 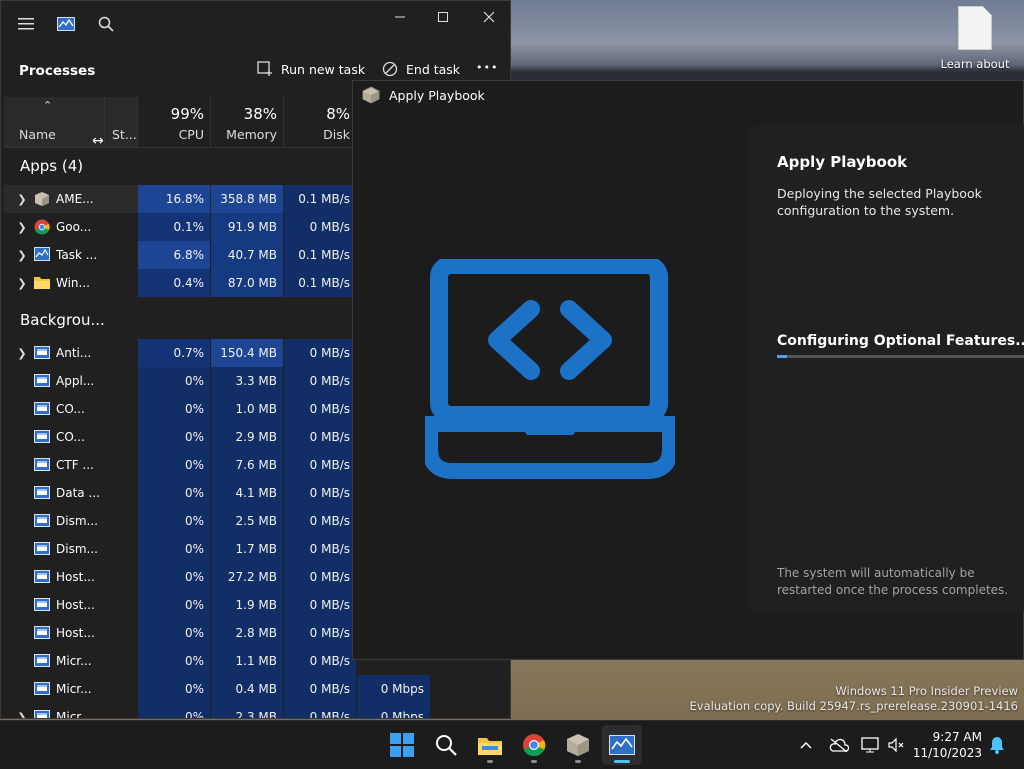 I want to click on process-memory: 1.7 MB, so click(x=247, y=549).